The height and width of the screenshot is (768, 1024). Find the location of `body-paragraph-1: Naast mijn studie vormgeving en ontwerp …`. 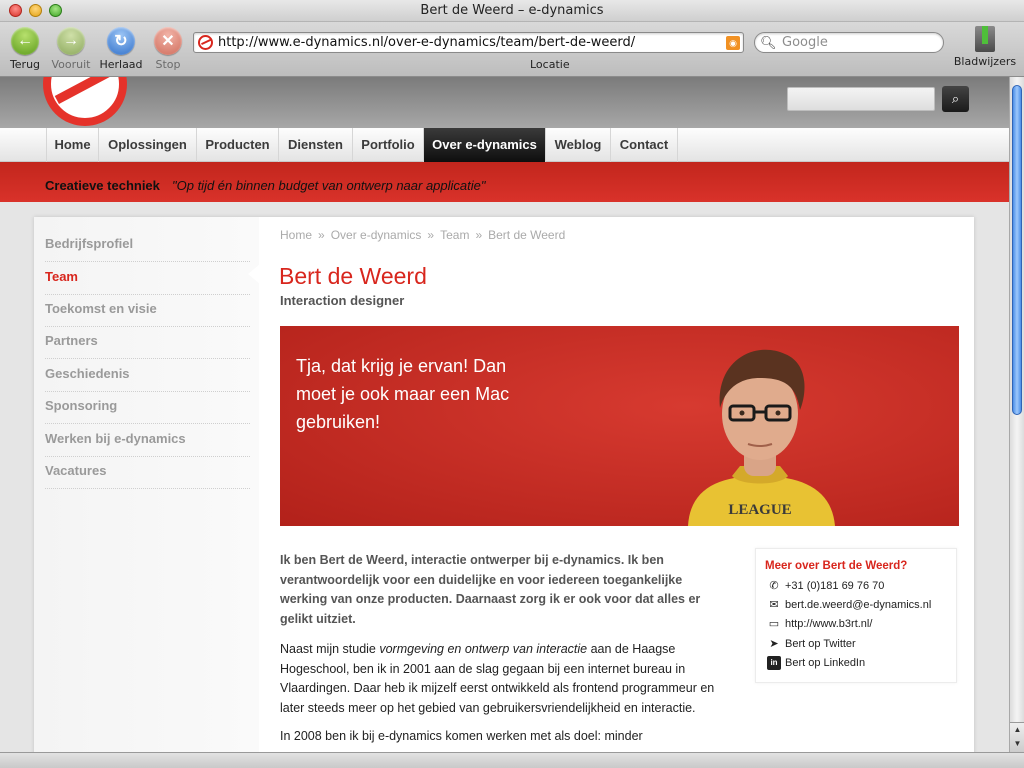

body-paragraph-1: Naast mijn studie vormgeving en ontwerp … is located at coordinates (502, 679).